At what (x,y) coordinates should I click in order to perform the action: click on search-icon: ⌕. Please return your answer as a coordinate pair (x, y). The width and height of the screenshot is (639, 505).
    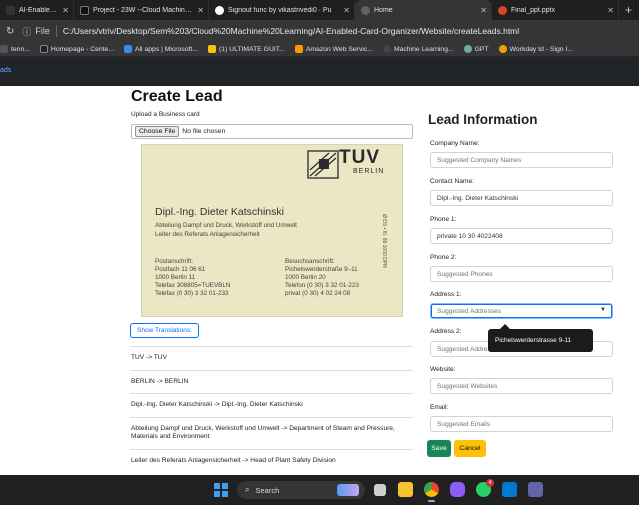
    Looking at the image, I should click on (247, 489).